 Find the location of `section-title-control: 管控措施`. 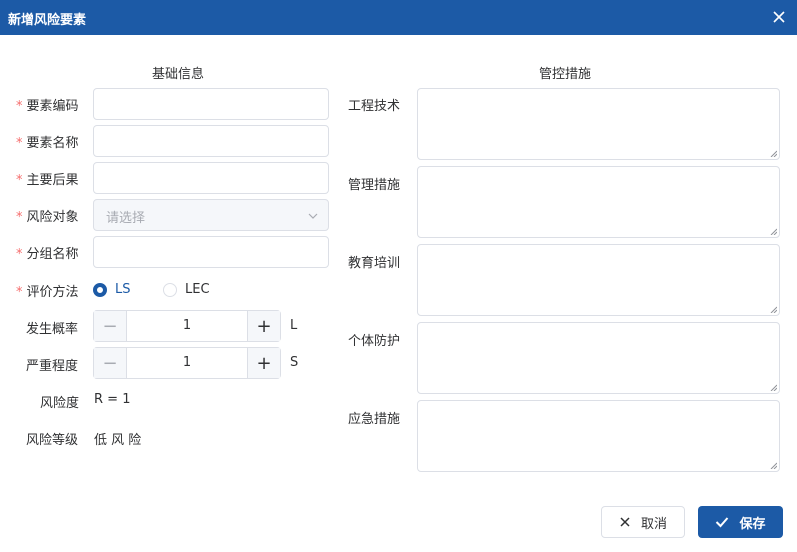

section-title-control: 管控措施 is located at coordinates (565, 74).